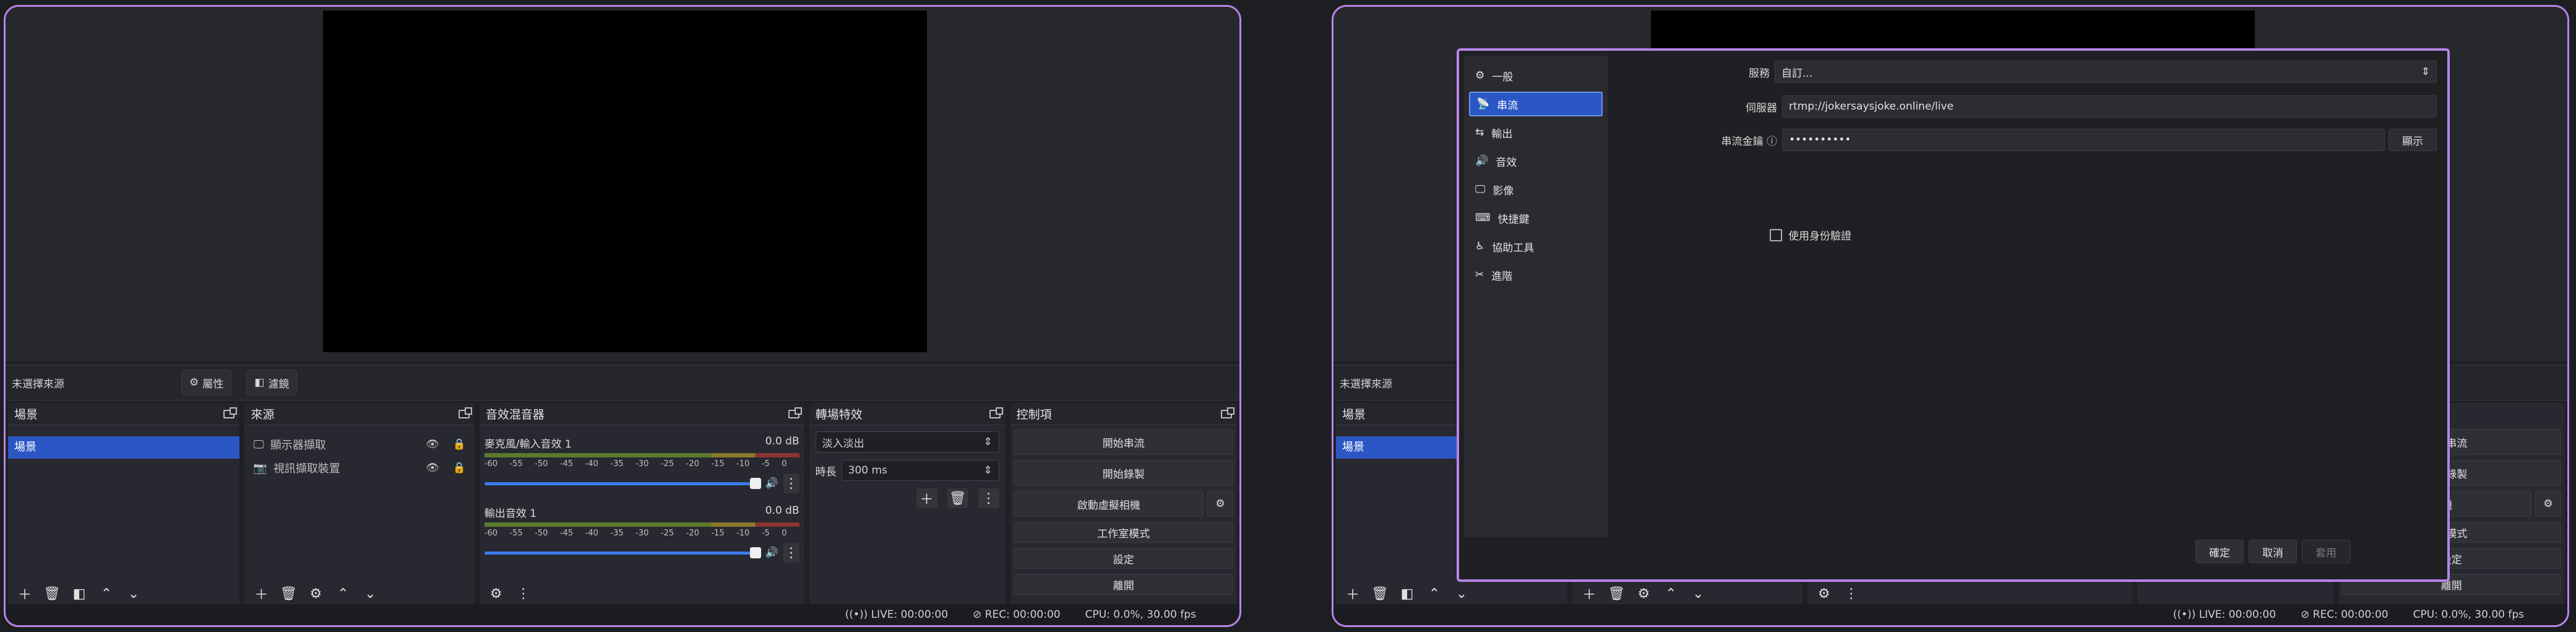 Image resolution: width=2576 pixels, height=632 pixels. What do you see at coordinates (1536, 132) in the screenshot?
I see `nav-output: ⇆ 輸出` at bounding box center [1536, 132].